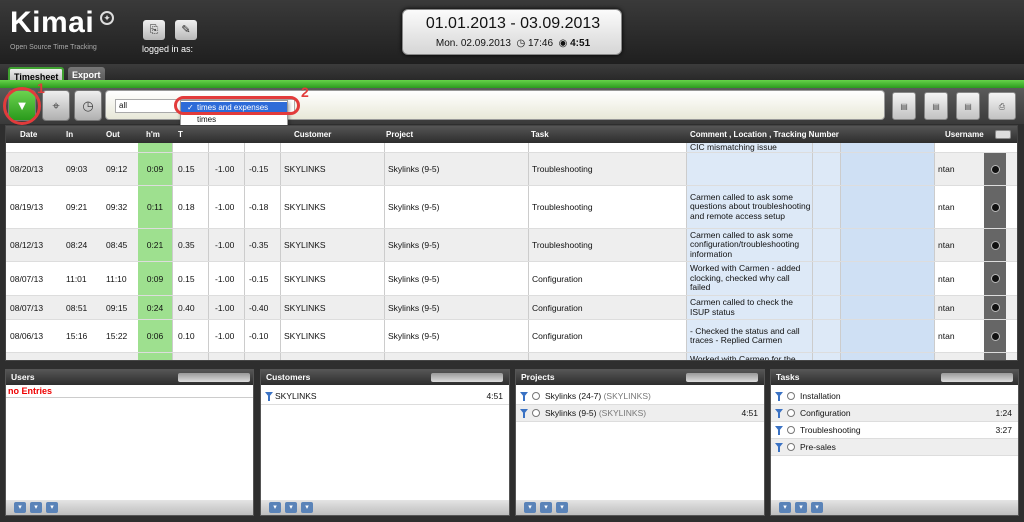 The width and height of the screenshot is (1024, 522). I want to click on cell-date: 08/20/13, so click(27, 169).